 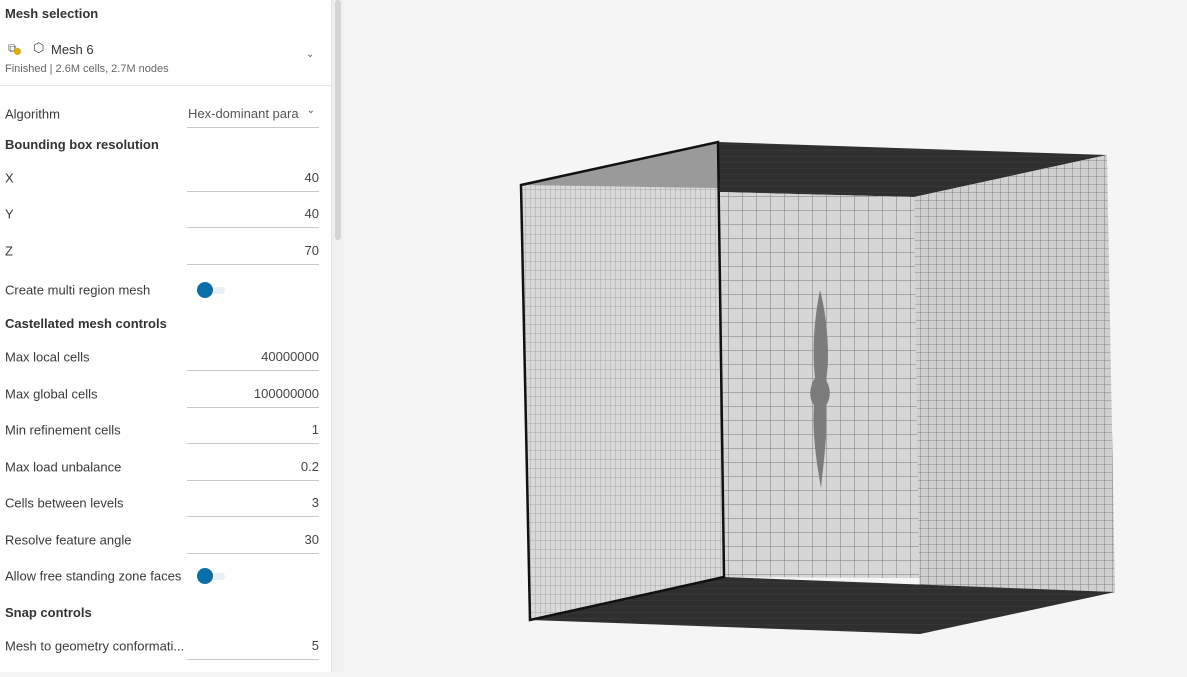 What do you see at coordinates (93, 576) in the screenshot?
I see `field-label: Allow free standing zone faces` at bounding box center [93, 576].